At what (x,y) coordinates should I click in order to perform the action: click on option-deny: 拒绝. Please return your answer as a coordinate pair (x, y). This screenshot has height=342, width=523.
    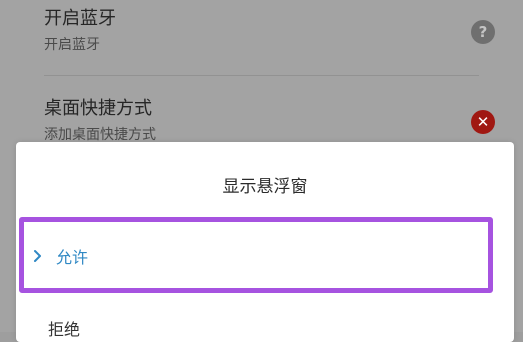
    Looking at the image, I should click on (64, 330).